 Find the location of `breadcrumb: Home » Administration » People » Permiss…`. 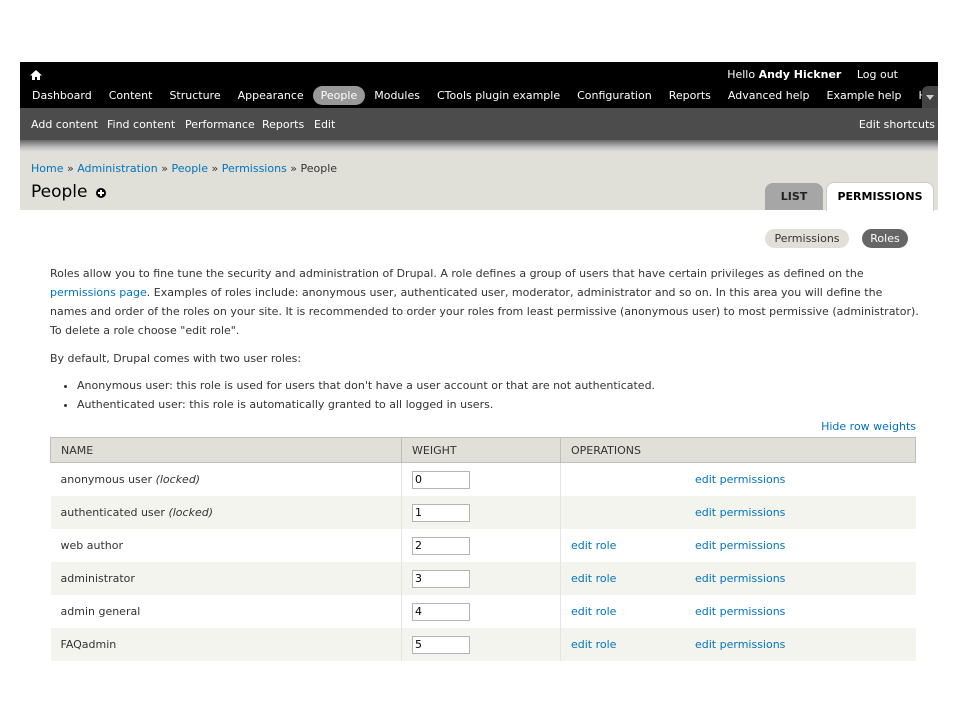

breadcrumb: Home » Administration » People » Permiss… is located at coordinates (184, 168).